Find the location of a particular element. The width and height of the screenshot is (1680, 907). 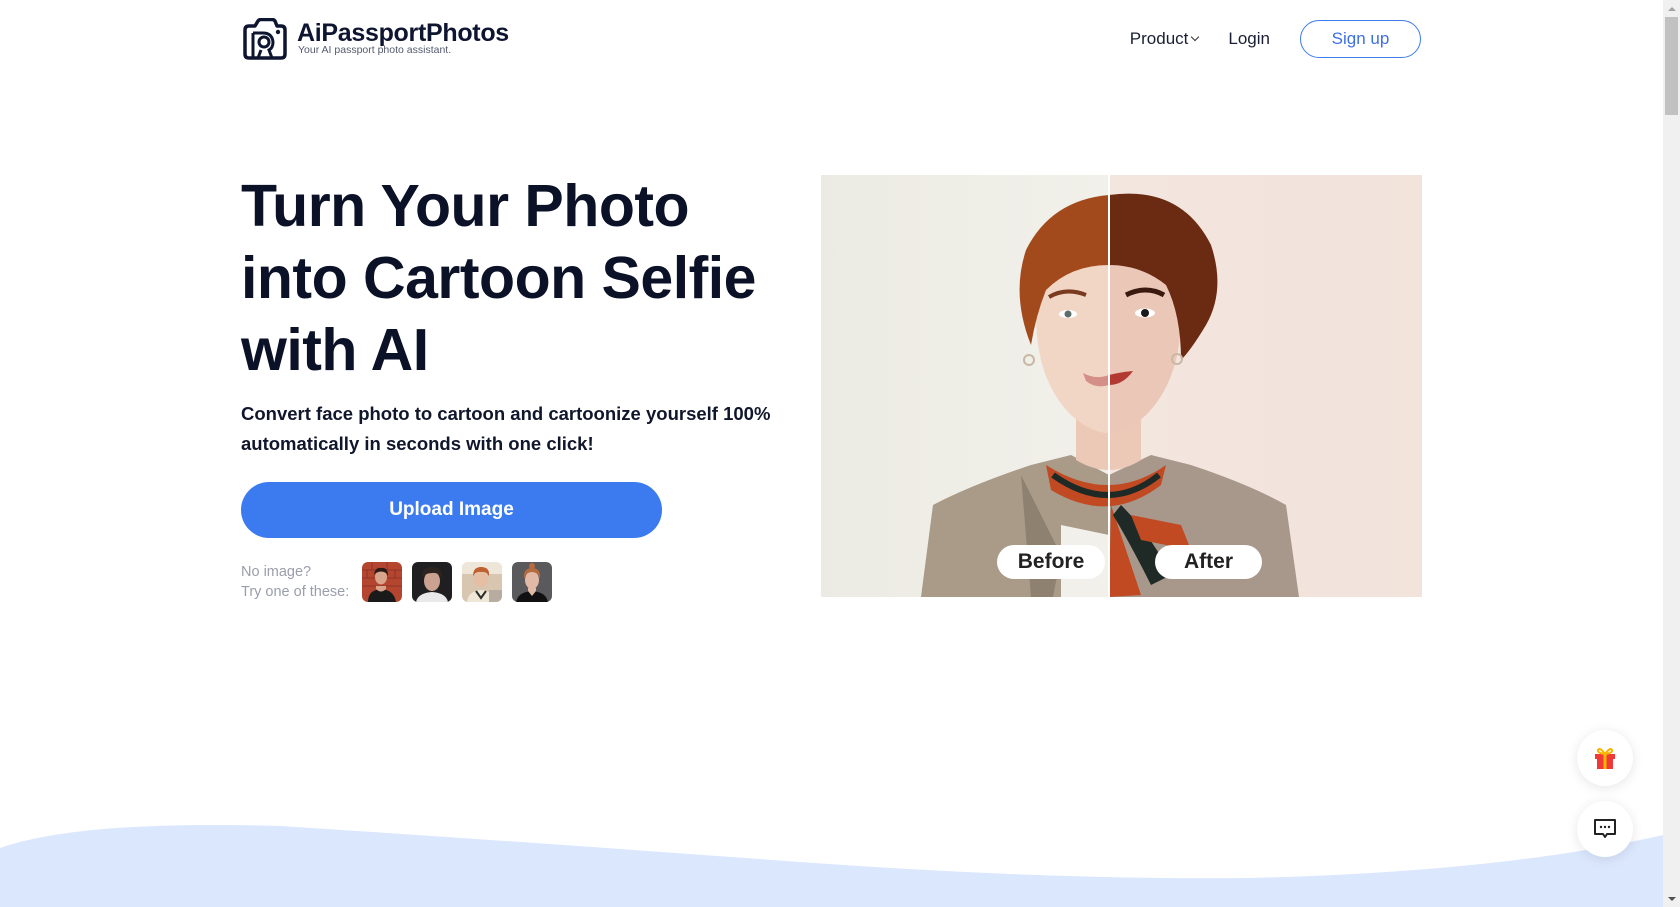

hero-title-line: into Cartoon Selfie is located at coordinates (498, 278).